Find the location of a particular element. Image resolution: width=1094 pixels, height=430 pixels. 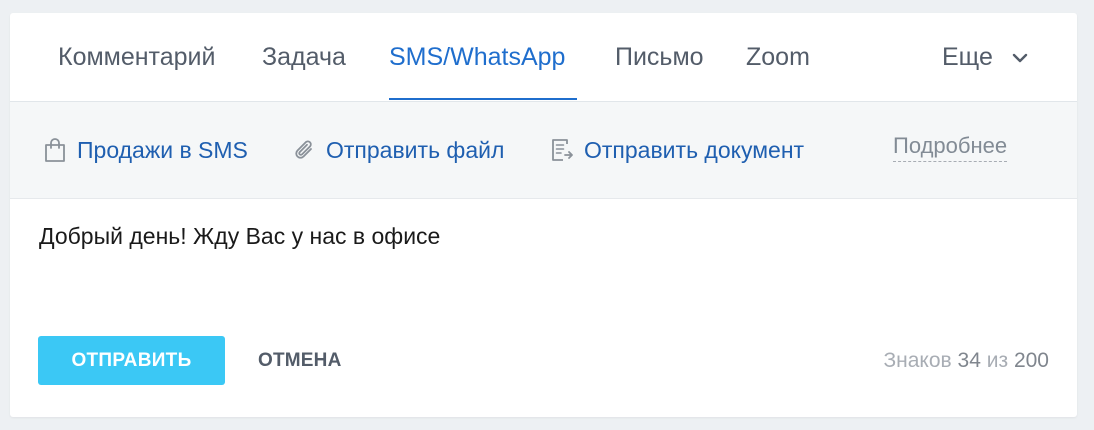

more-tabs-button: Еще is located at coordinates (985, 57).